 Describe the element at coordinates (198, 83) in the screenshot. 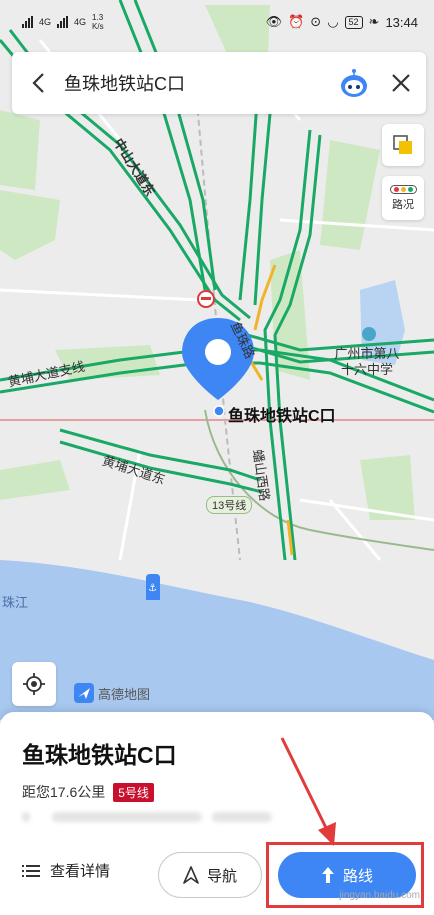

I see `search-input: 鱼珠地铁站C口` at that location.